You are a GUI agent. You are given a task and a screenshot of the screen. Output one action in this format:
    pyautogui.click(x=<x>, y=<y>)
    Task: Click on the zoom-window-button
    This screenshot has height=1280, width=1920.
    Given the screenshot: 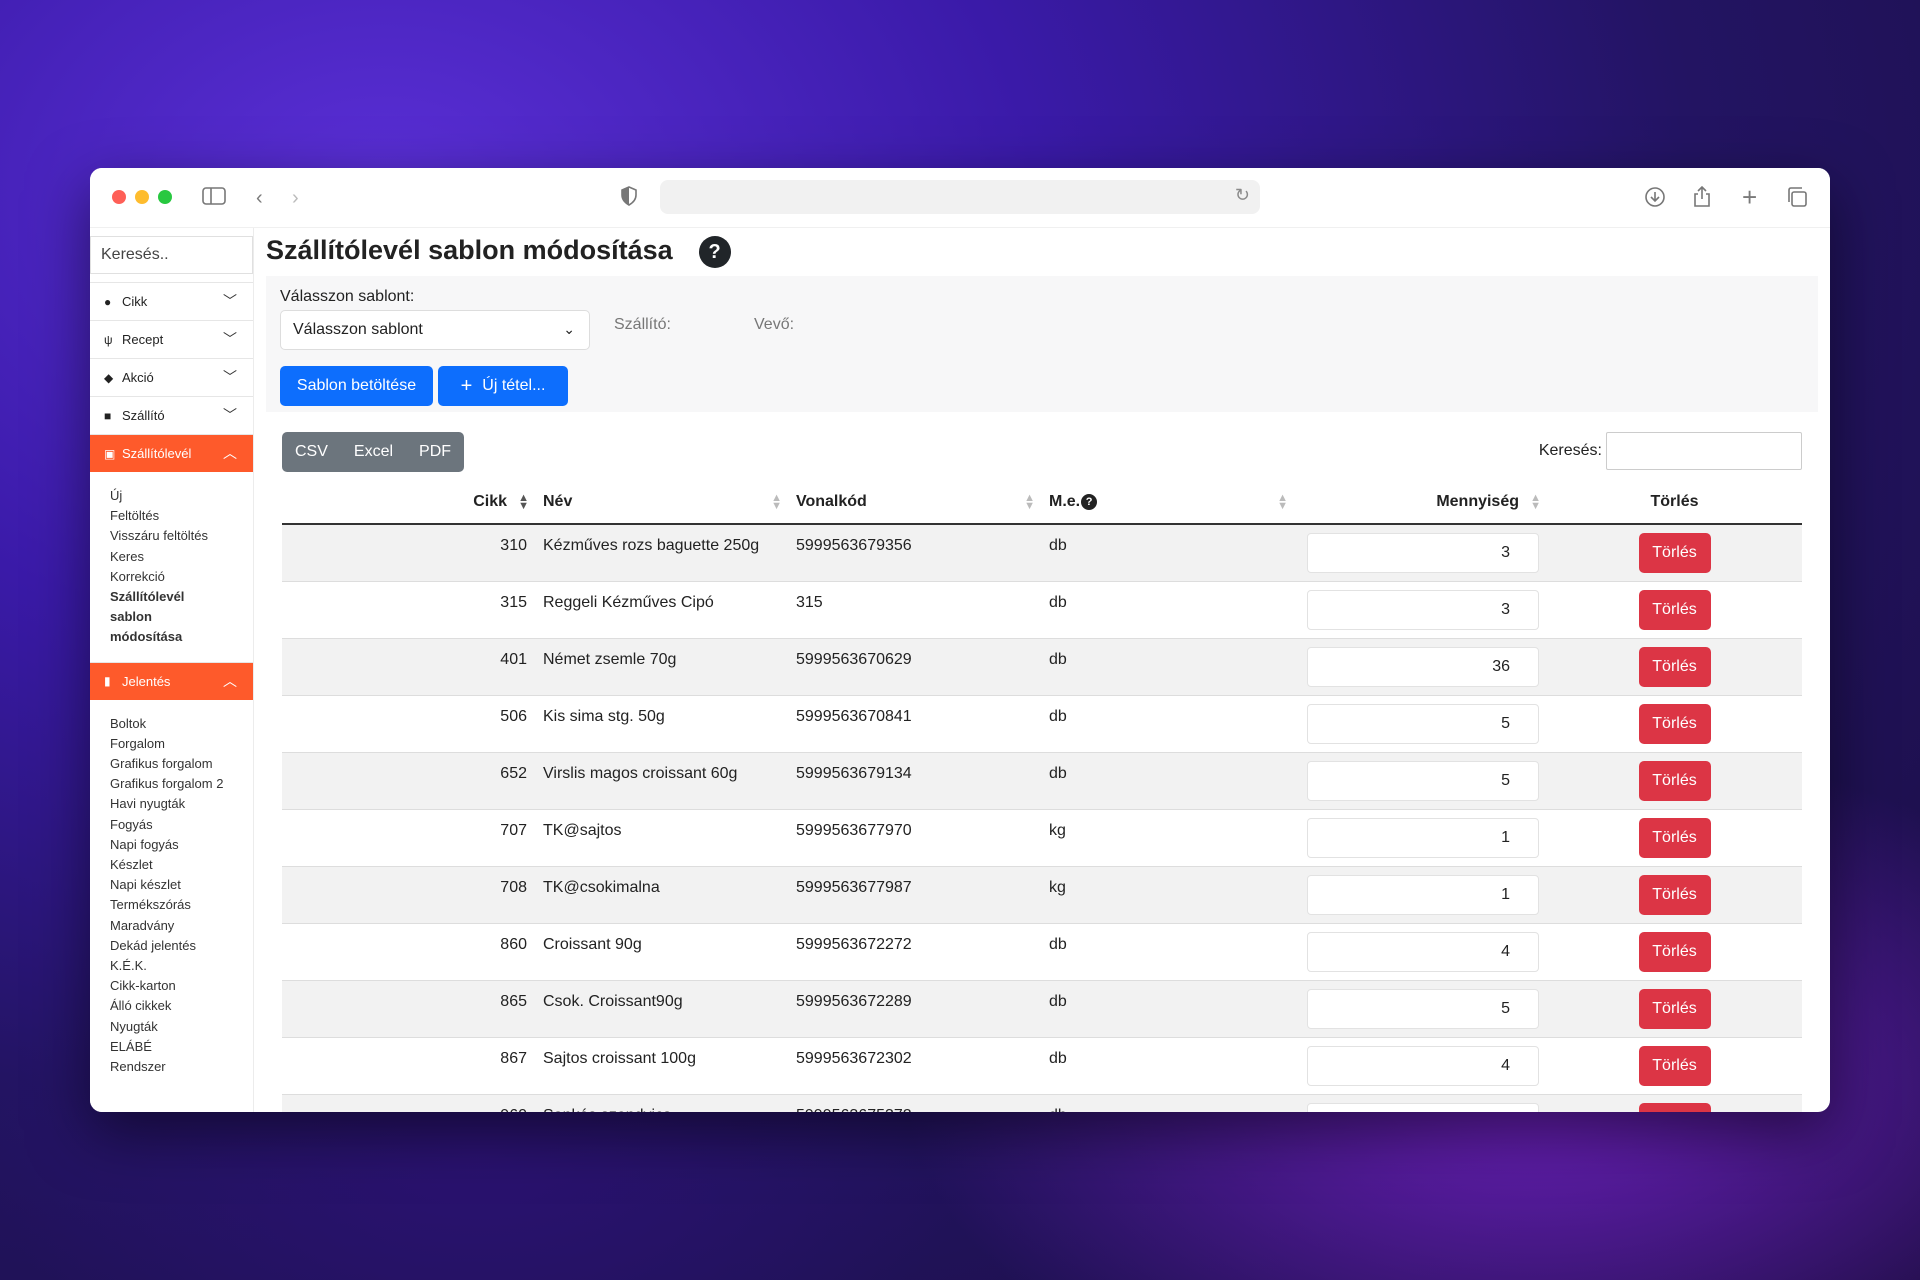 What is the action you would take?
    pyautogui.click(x=165, y=197)
    